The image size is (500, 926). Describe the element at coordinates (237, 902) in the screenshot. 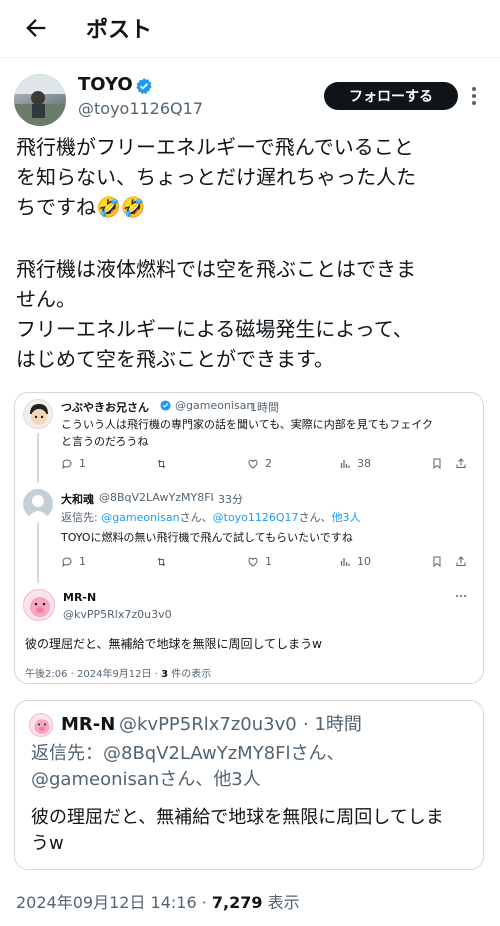

I see `views-number: 7,279` at that location.